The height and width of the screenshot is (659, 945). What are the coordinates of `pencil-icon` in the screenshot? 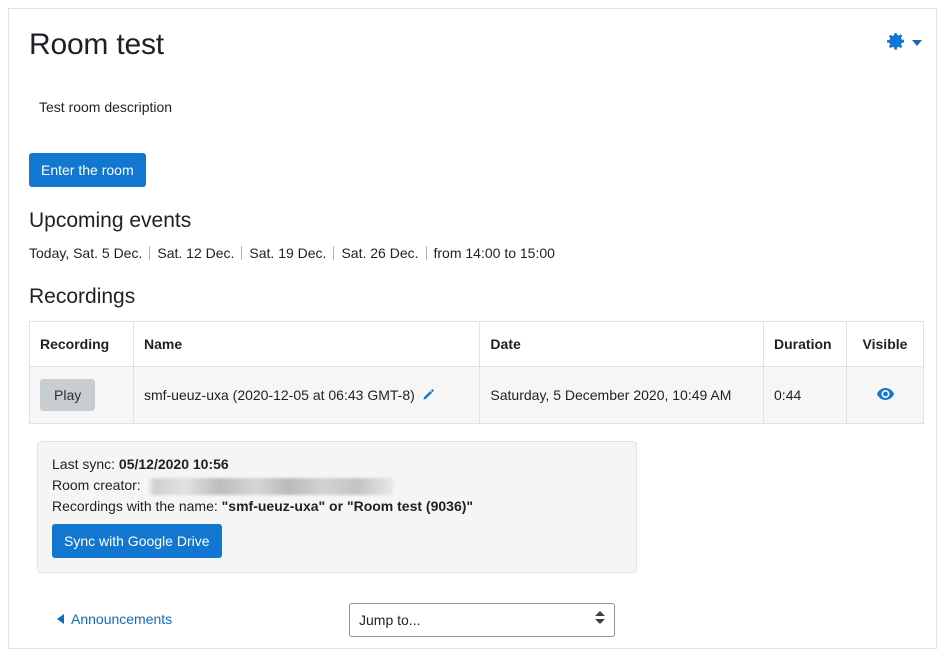 It's located at (428, 395).